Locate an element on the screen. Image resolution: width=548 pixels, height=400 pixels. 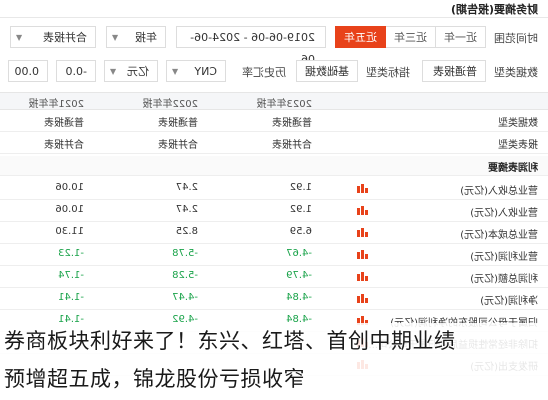
cell-value: 6.59 is located at coordinates (300, 231).